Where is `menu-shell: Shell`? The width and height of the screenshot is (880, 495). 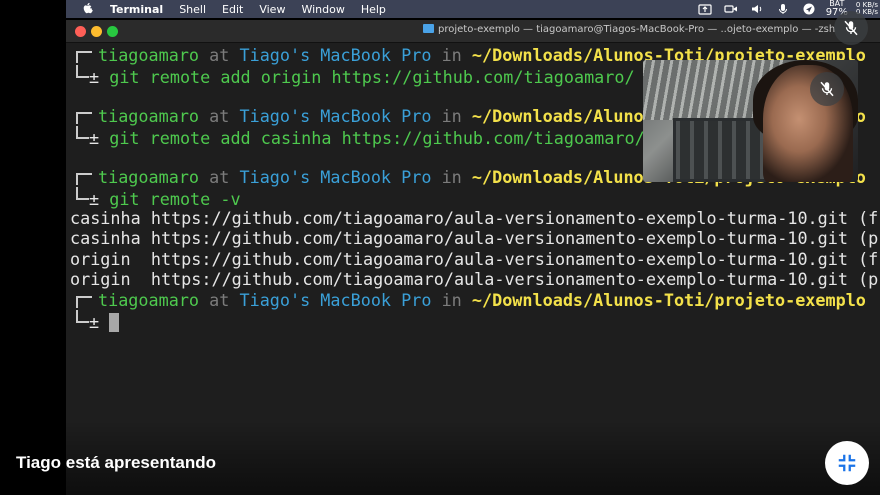
menu-shell: Shell is located at coordinates (192, 9).